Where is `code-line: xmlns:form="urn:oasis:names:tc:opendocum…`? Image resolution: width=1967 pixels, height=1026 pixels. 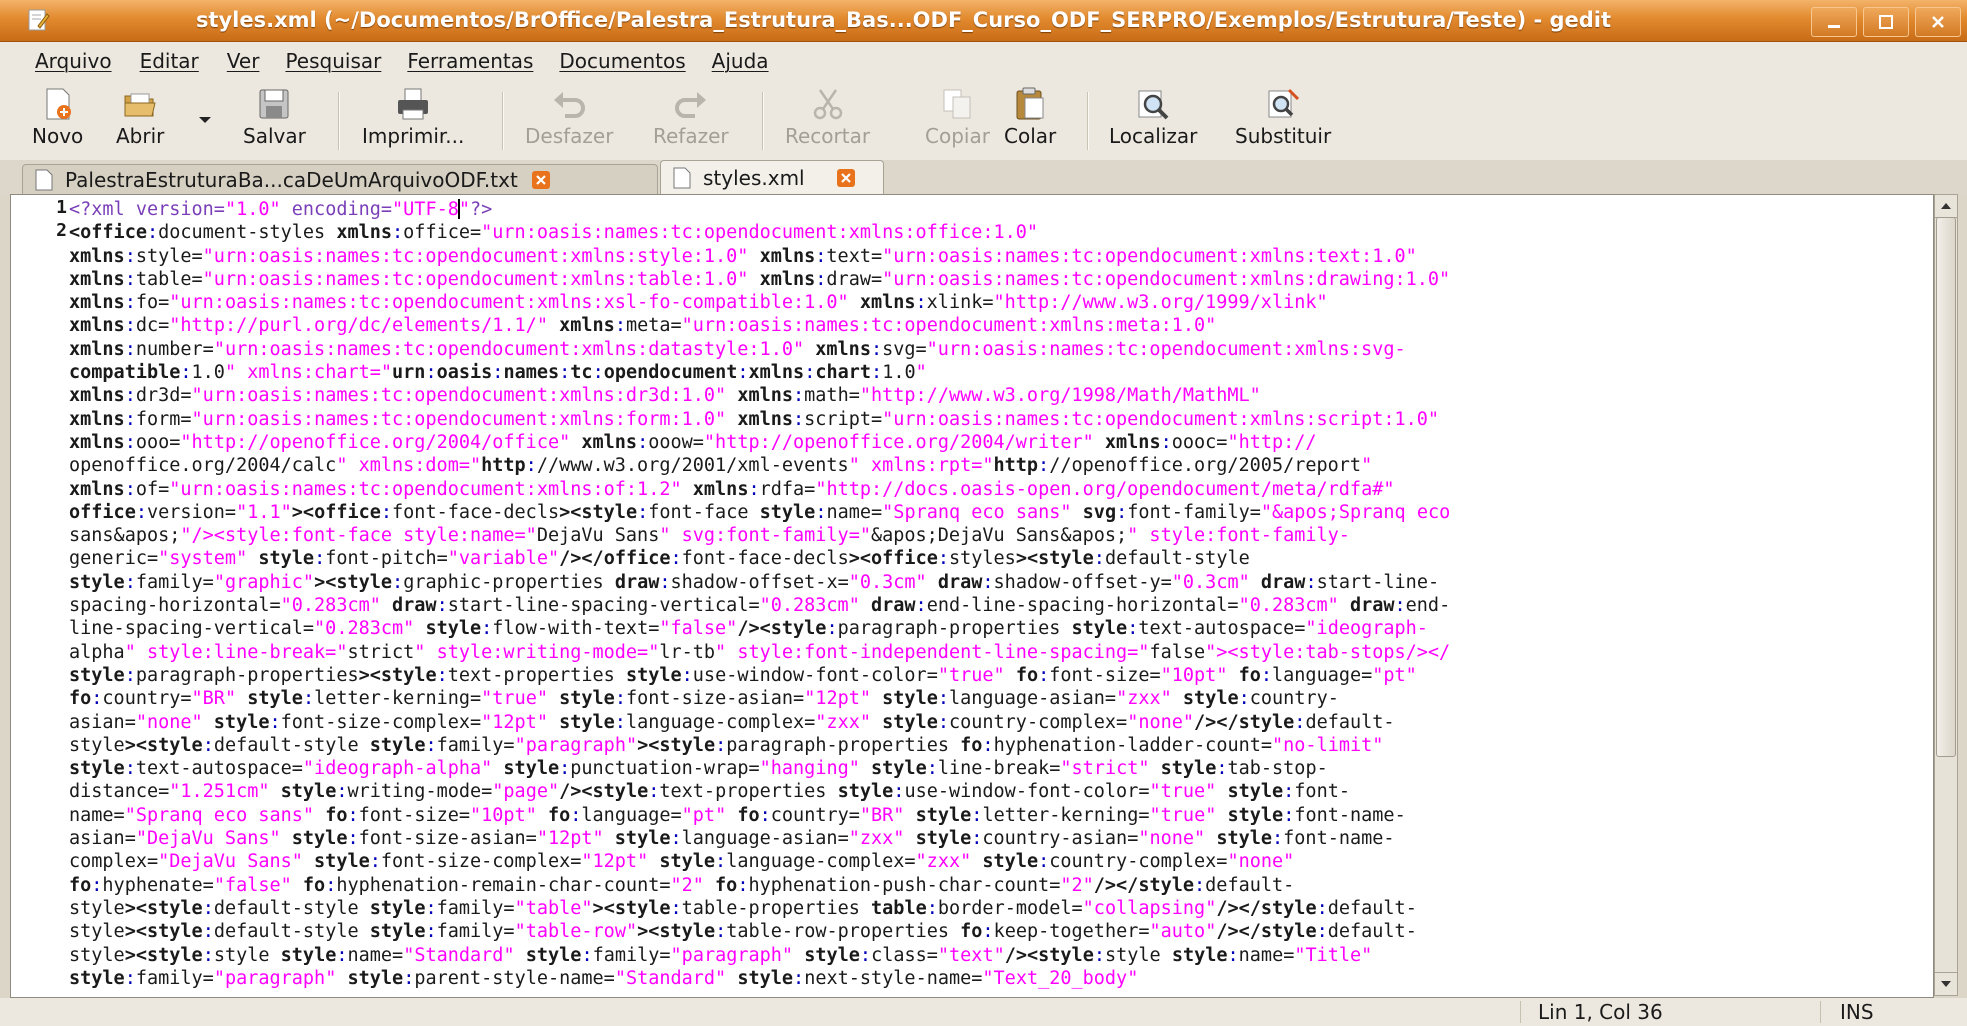
code-line: xmlns:form="urn:oasis:names:tc:opendocum… is located at coordinates (1001, 419).